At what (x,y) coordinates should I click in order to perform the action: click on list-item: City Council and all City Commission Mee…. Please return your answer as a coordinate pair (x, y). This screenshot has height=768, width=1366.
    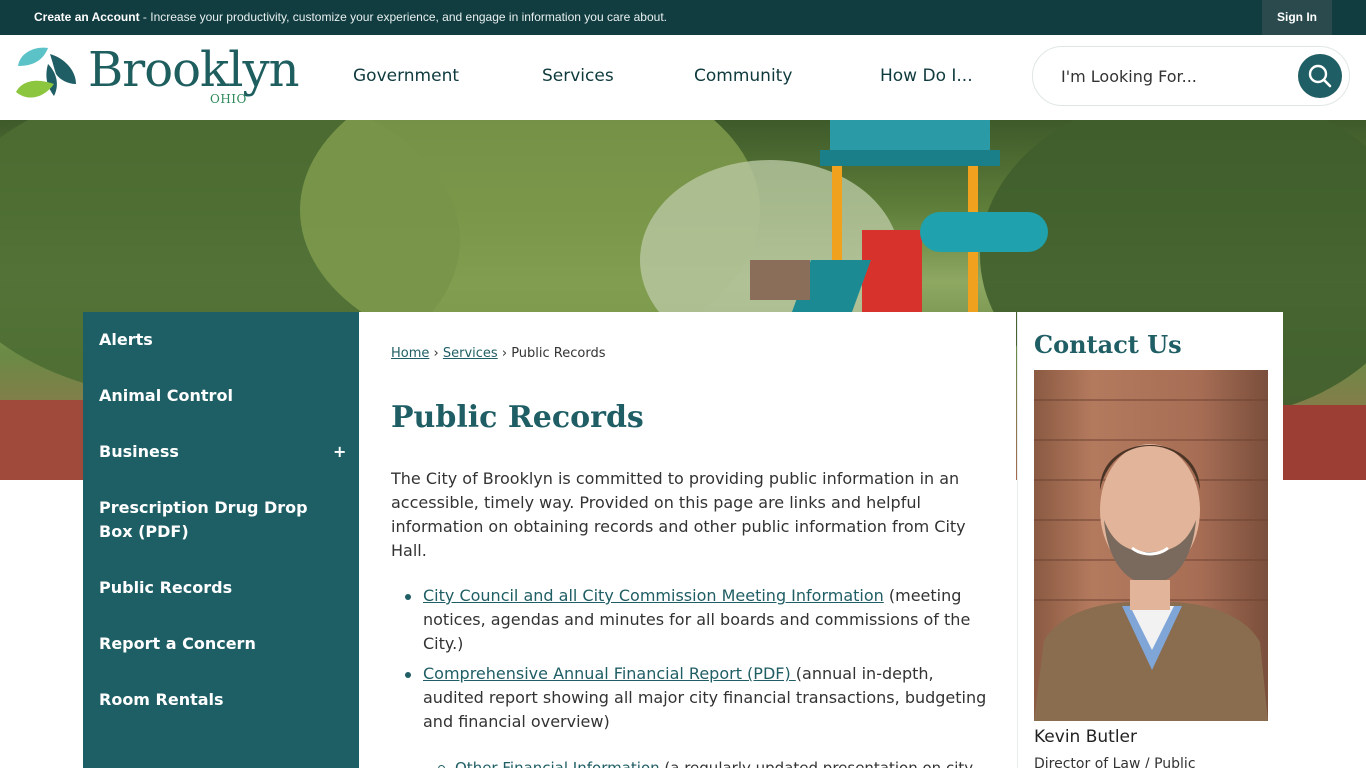
    Looking at the image, I should click on (691, 620).